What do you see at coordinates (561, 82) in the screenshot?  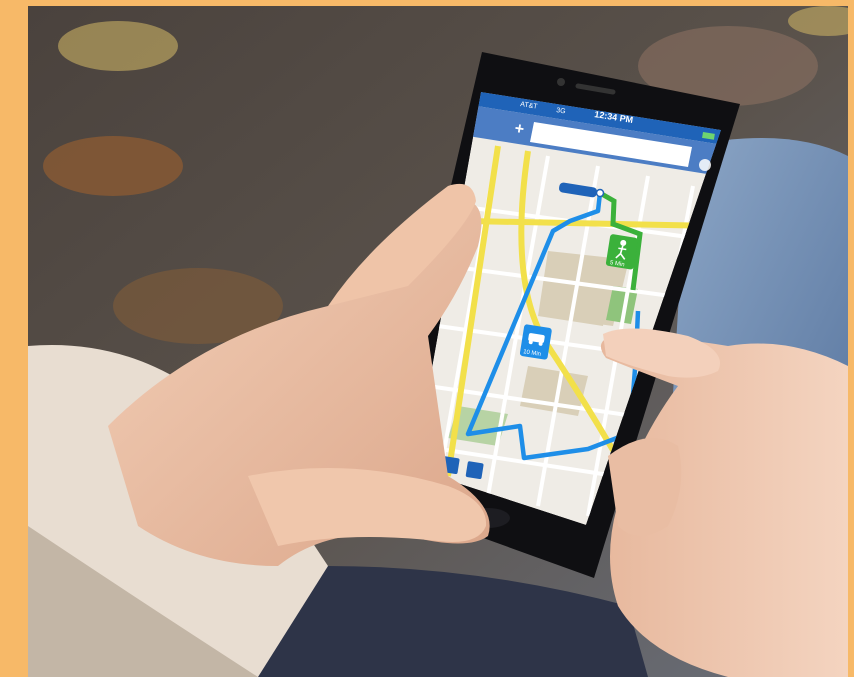 I see `phone-camera` at bounding box center [561, 82].